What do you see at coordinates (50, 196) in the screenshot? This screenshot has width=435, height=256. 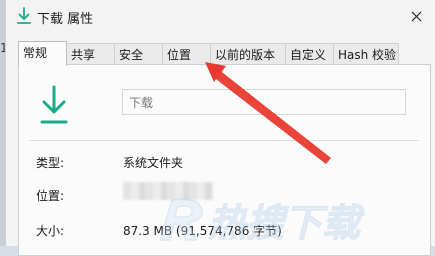 I see `location-label: 位置:` at bounding box center [50, 196].